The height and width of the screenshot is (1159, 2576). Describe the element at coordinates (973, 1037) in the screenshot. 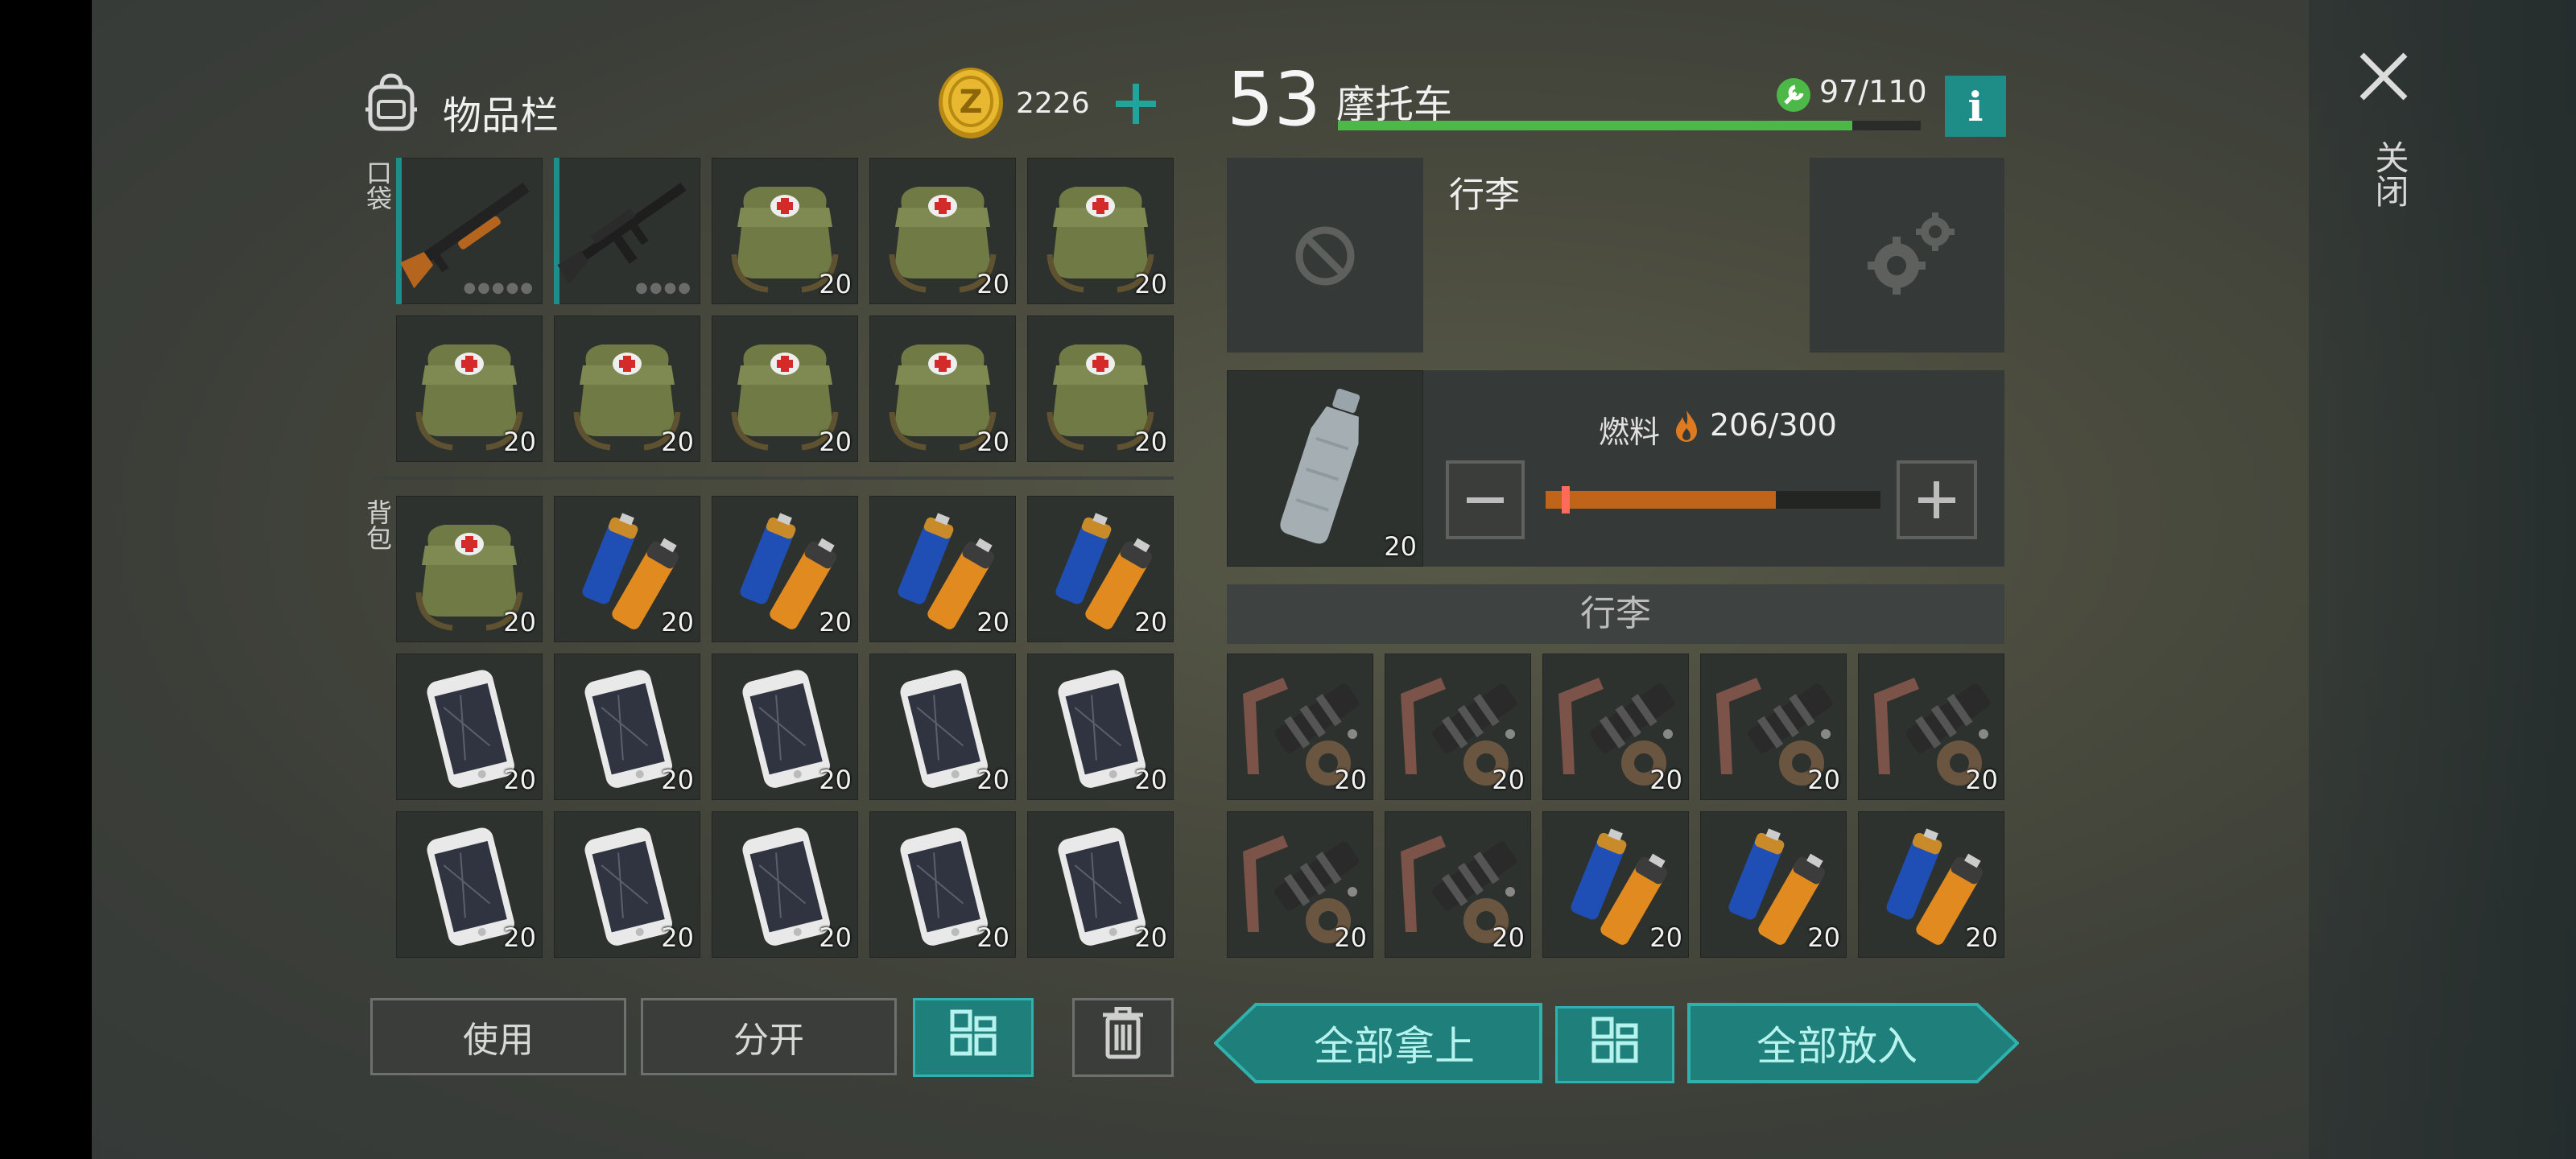

I see `sort-inventory-button` at that location.